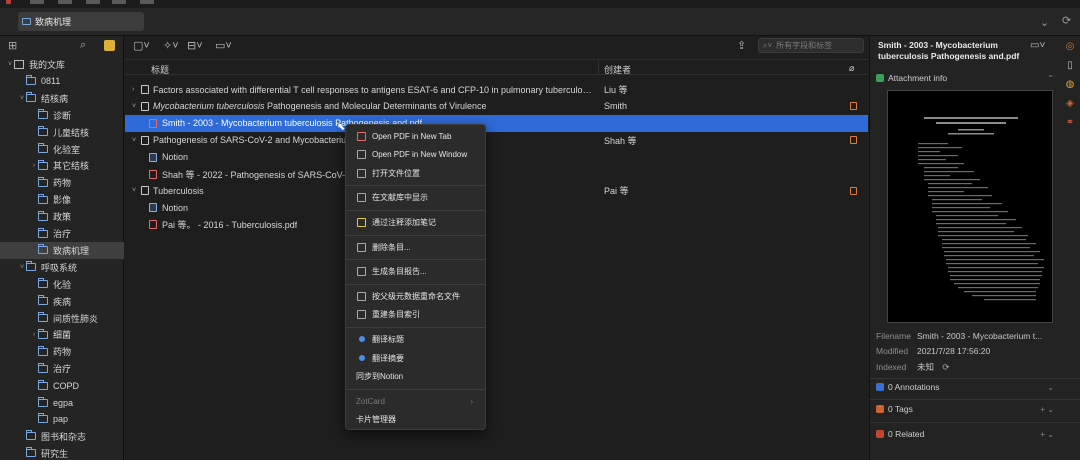  I want to click on tags-section: 0 Tags + ⌄, so click(965, 409).